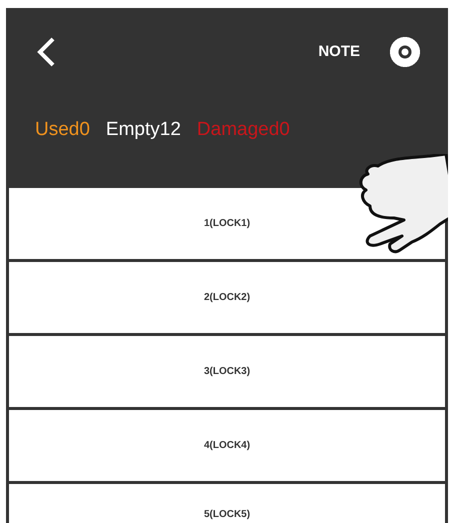 The width and height of the screenshot is (454, 523). Describe the element at coordinates (243, 130) in the screenshot. I see `stat-label: Damaged0` at that location.